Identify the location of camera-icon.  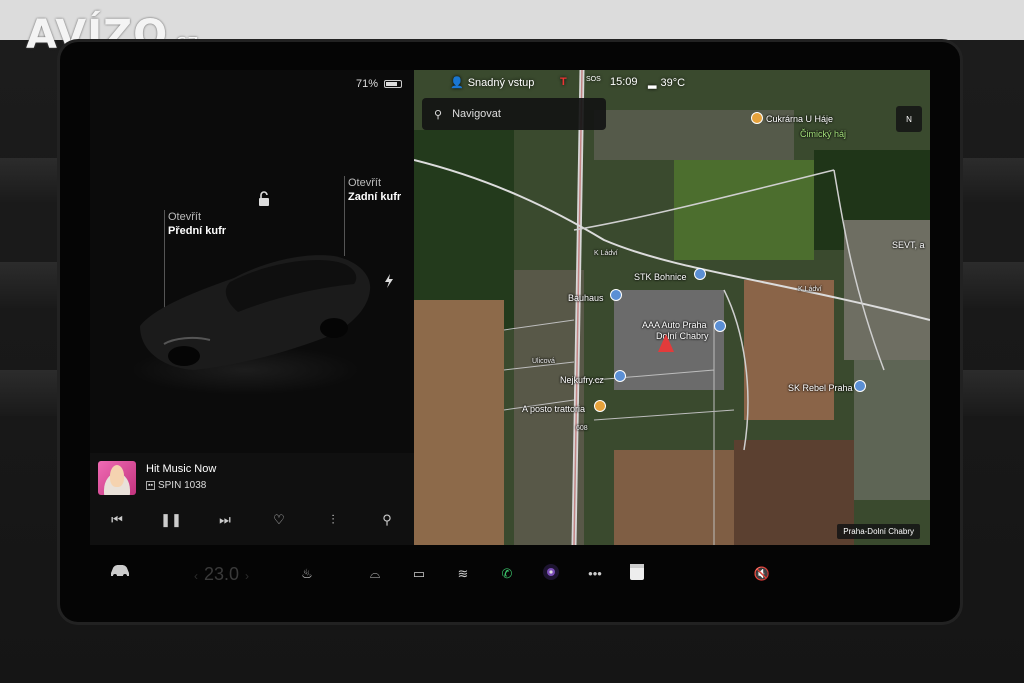
(551, 574).